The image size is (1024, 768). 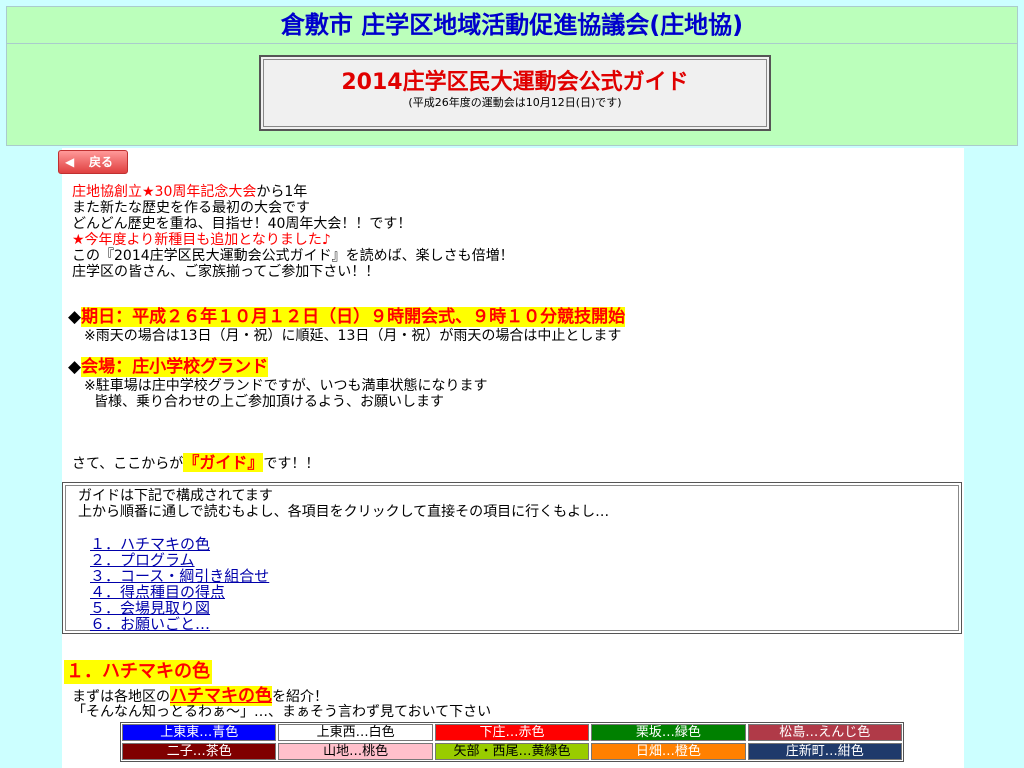 What do you see at coordinates (355, 732) in the screenshot?
I see `headband-color-cell: 上東西…白色` at bounding box center [355, 732].